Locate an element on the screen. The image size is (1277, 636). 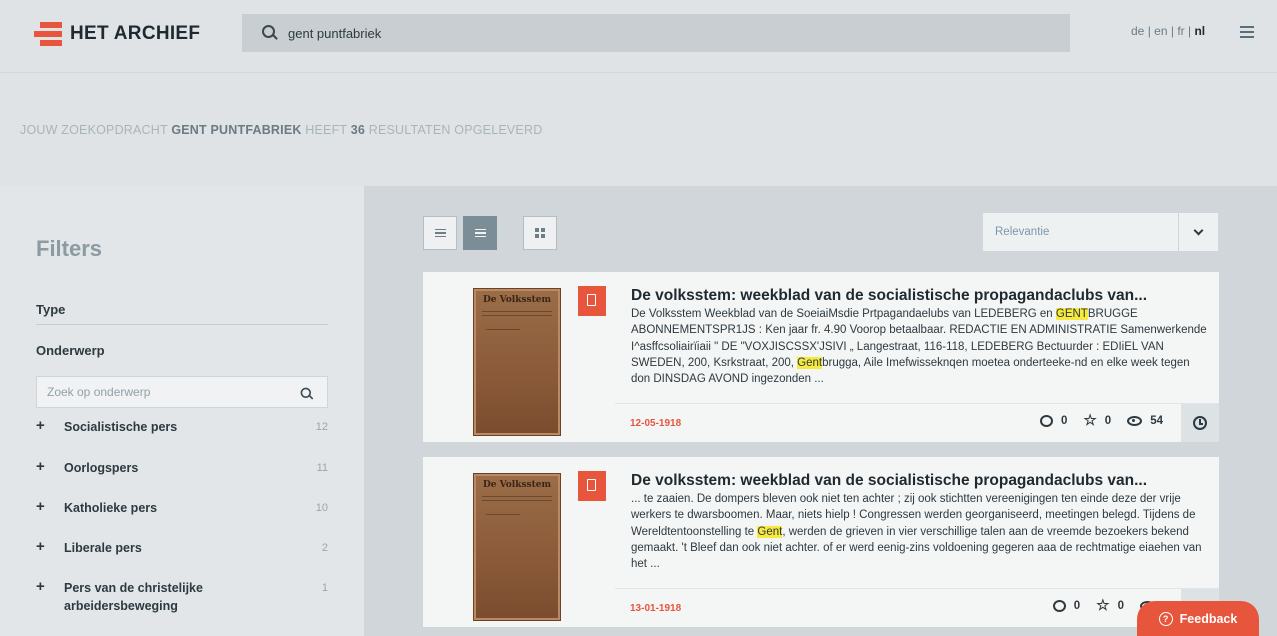
lang-fr: fr is located at coordinates (1180, 31).